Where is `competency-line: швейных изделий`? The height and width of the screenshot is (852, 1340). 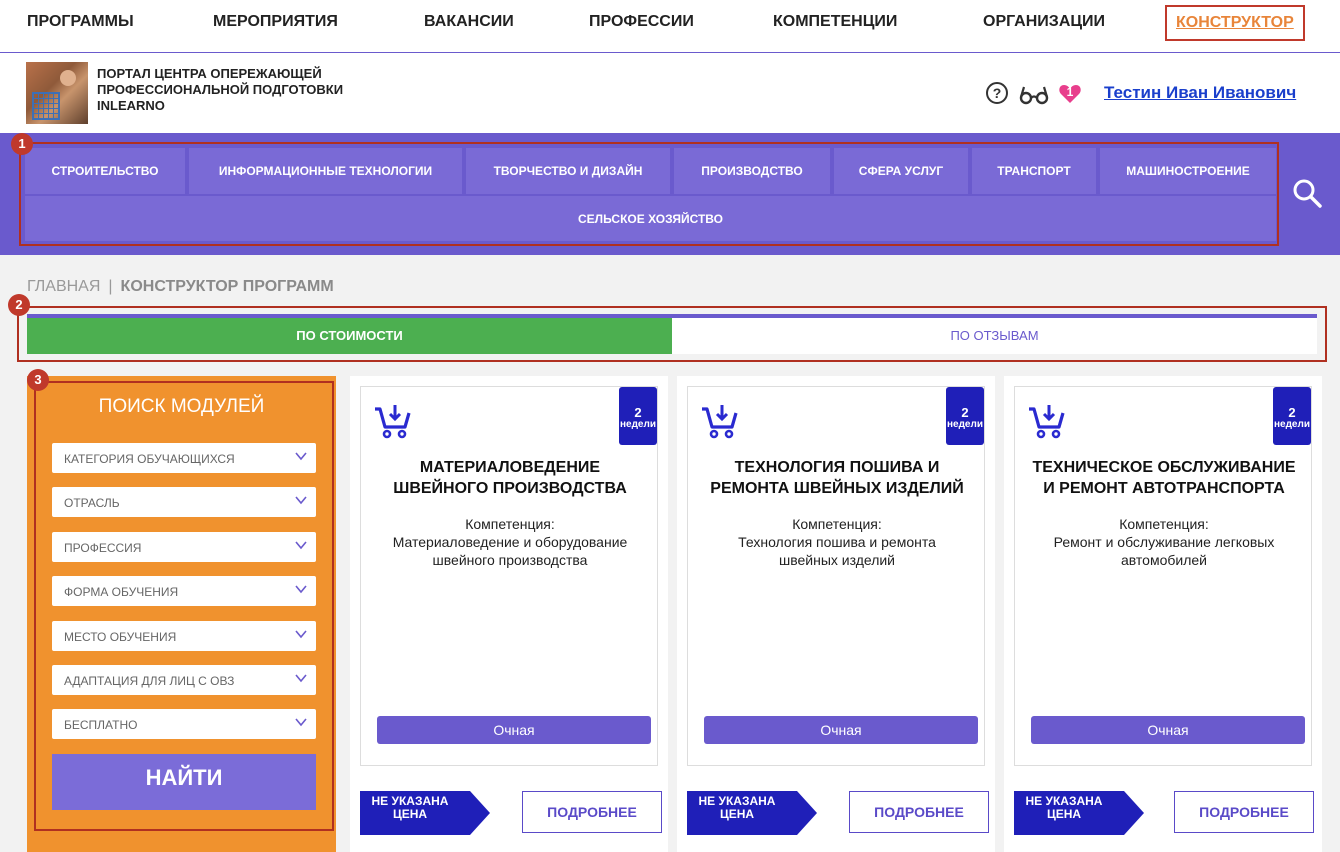 competency-line: швейных изделий is located at coordinates (837, 560).